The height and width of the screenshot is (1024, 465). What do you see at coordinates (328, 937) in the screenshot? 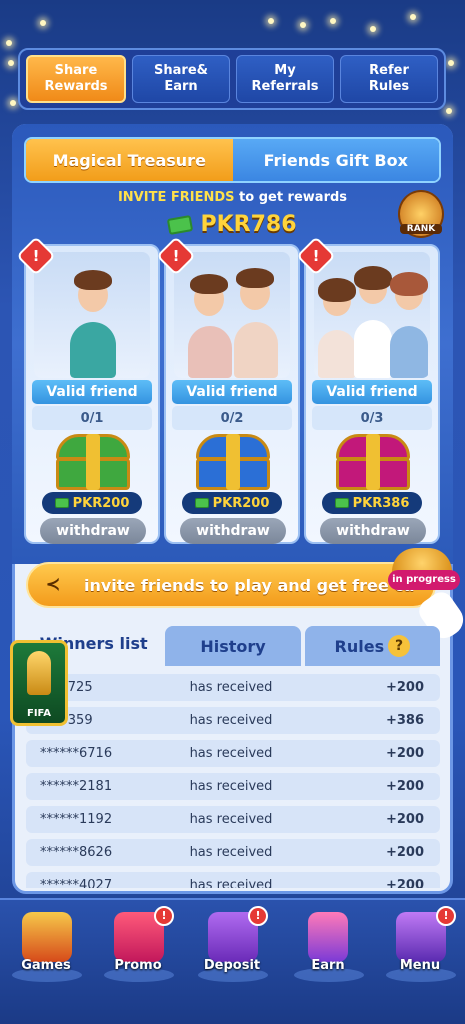
I see `phone-icon` at bounding box center [328, 937].